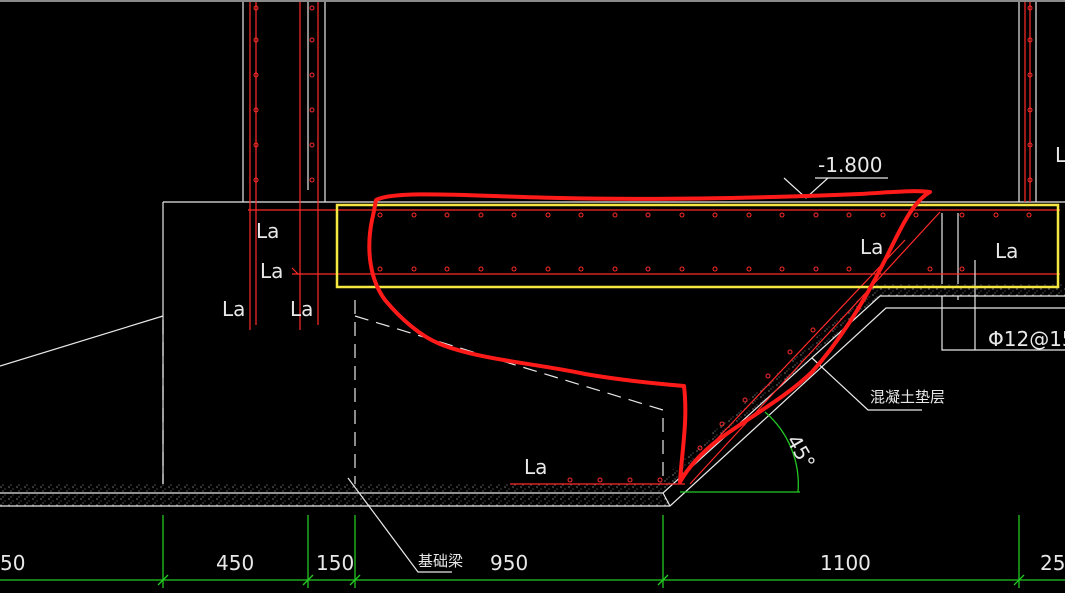  Describe the element at coordinates (801, 452) in the screenshot. I see `angle-label: 45°` at that location.